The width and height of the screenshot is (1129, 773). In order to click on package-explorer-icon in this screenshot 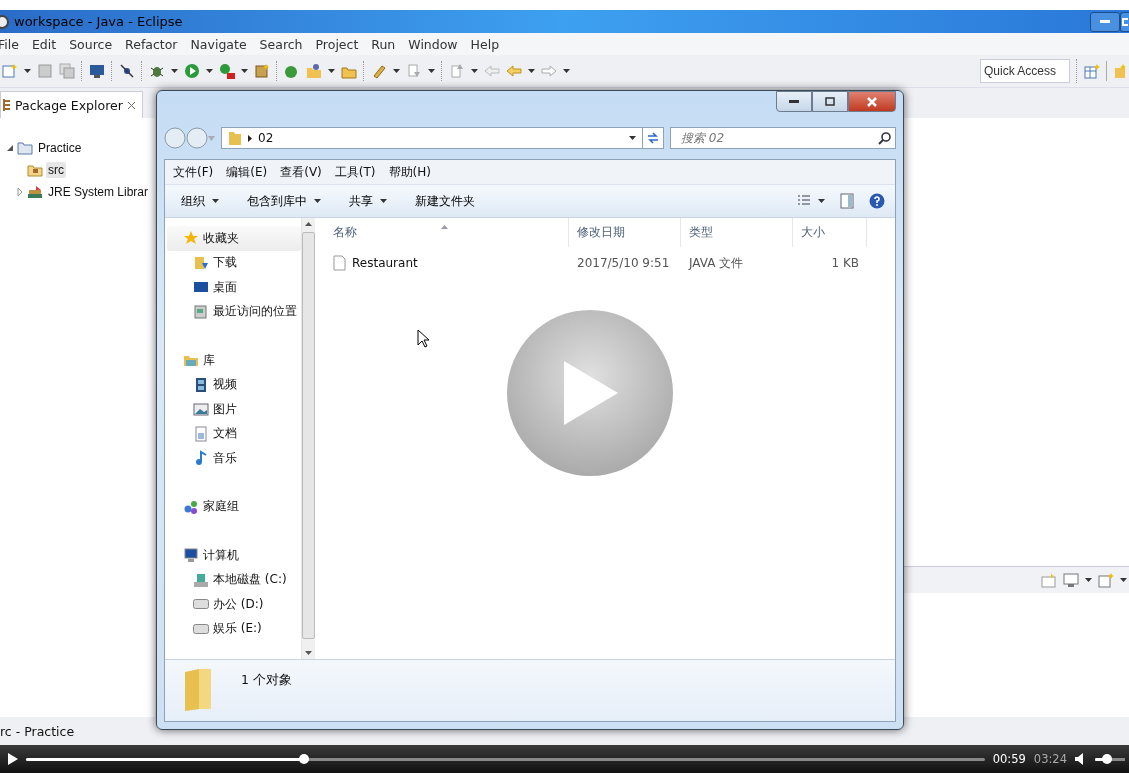, I will do `click(7, 105)`.